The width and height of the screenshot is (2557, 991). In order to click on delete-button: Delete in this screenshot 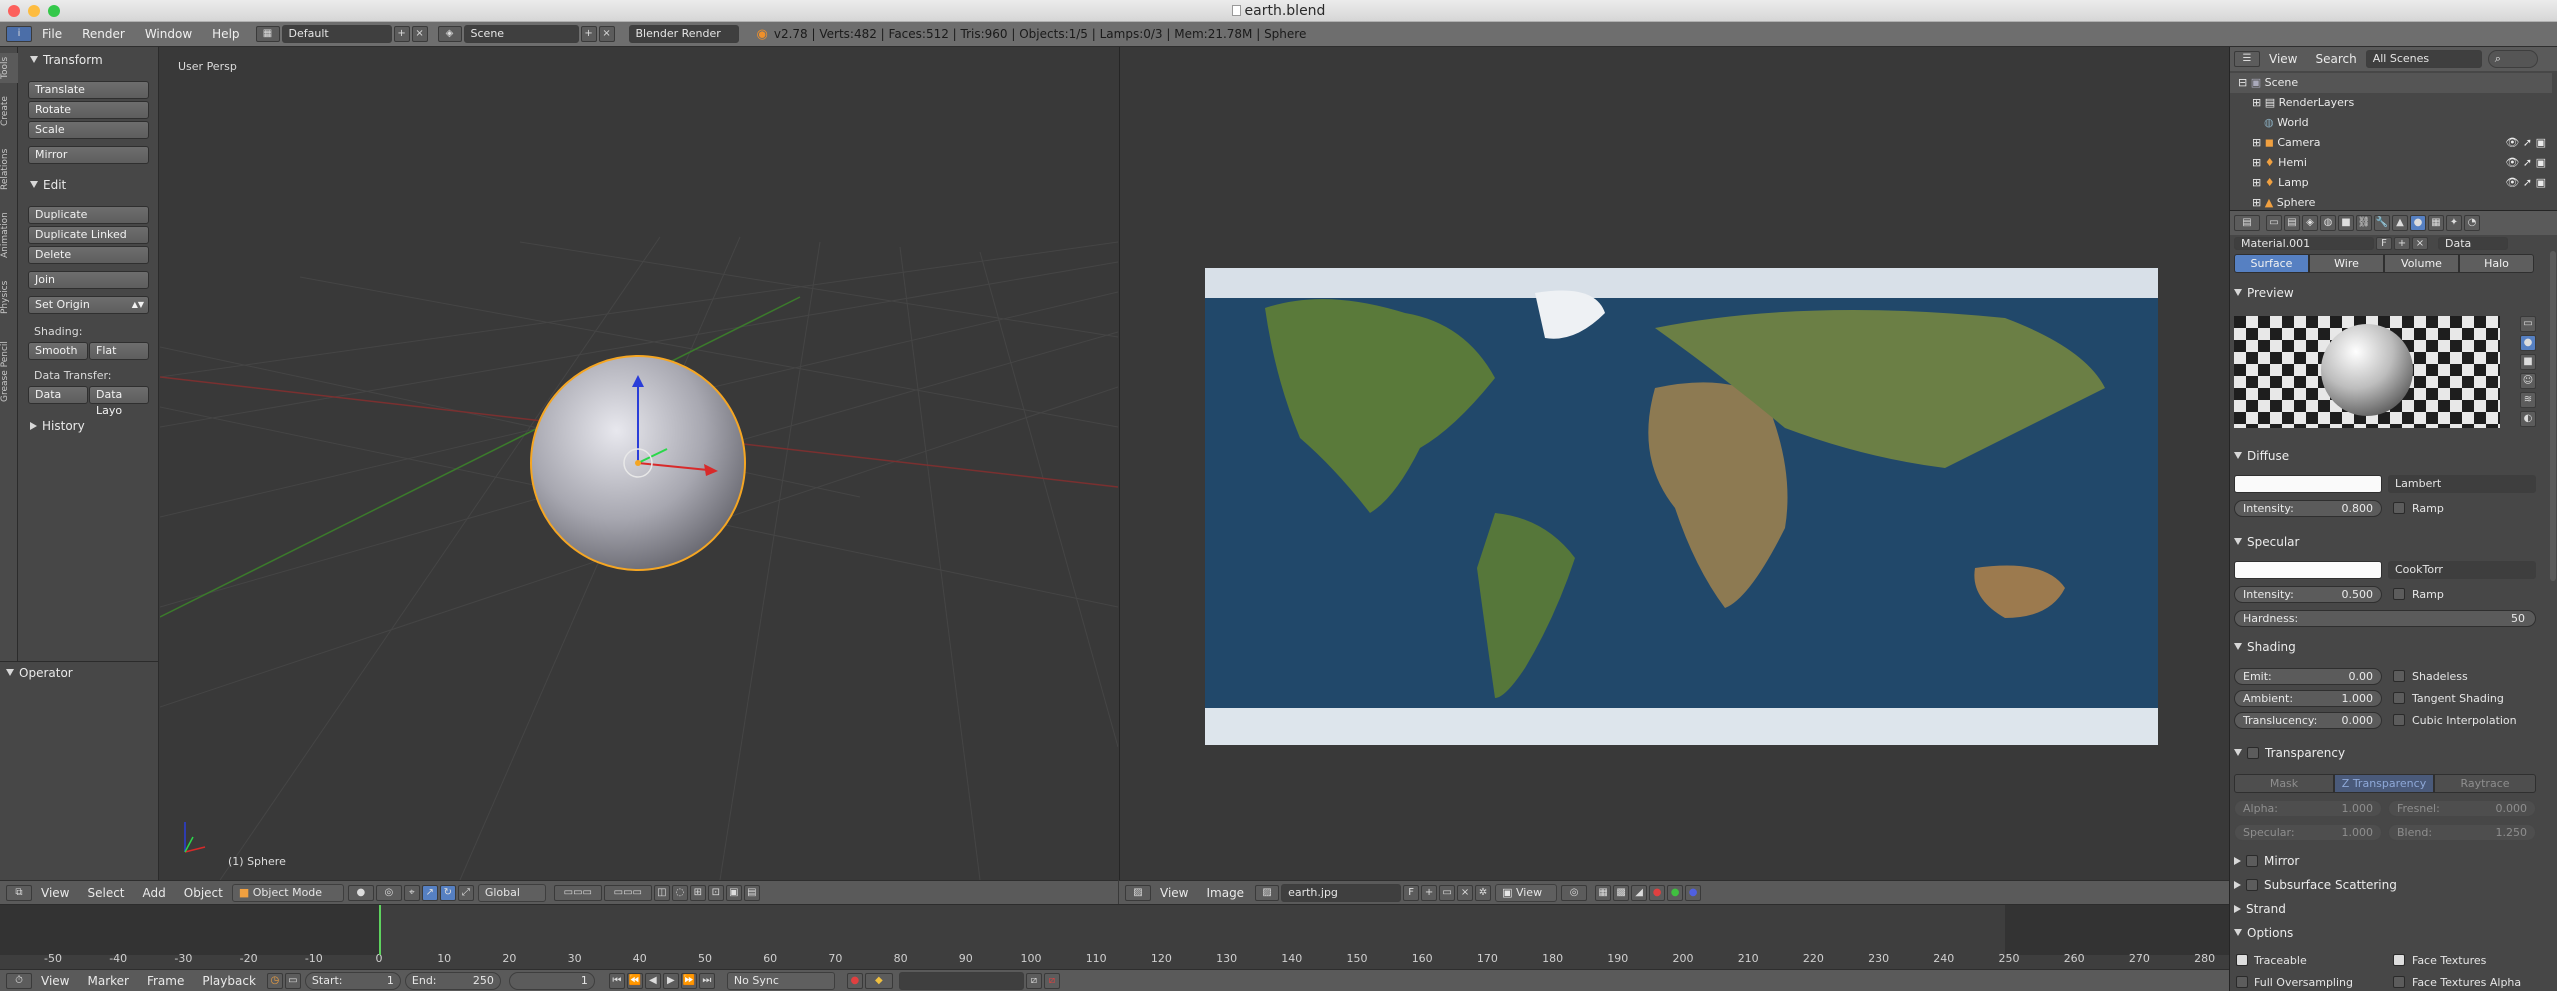, I will do `click(88, 255)`.